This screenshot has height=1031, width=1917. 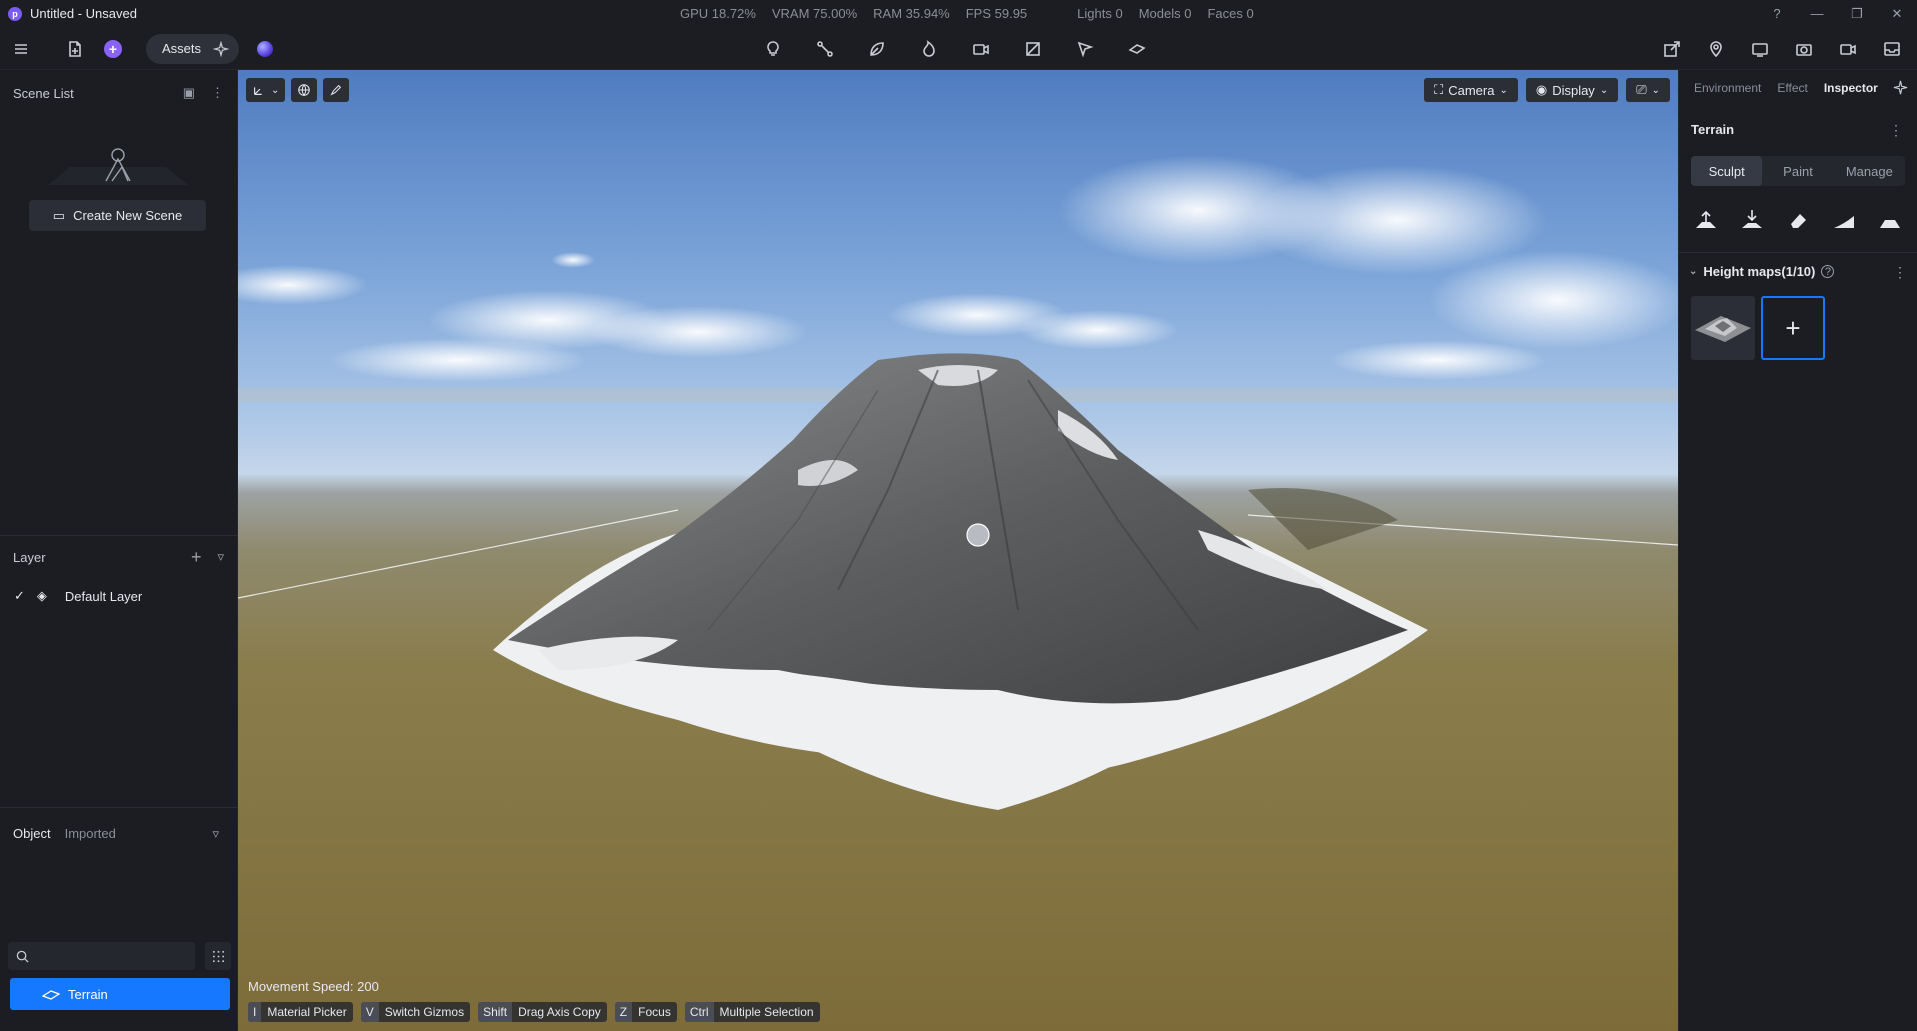 What do you see at coordinates (1869, 171) in the screenshot?
I see `mode-manage: Manage` at bounding box center [1869, 171].